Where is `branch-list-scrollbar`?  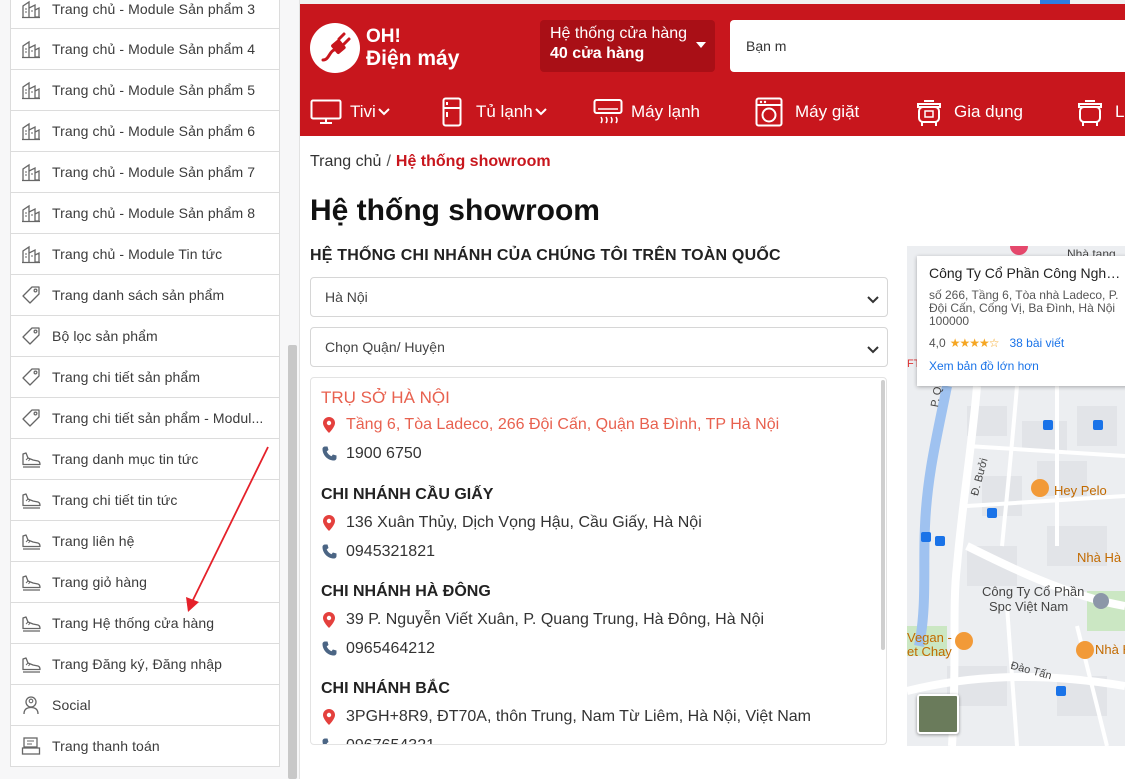
branch-list-scrollbar is located at coordinates (883, 515).